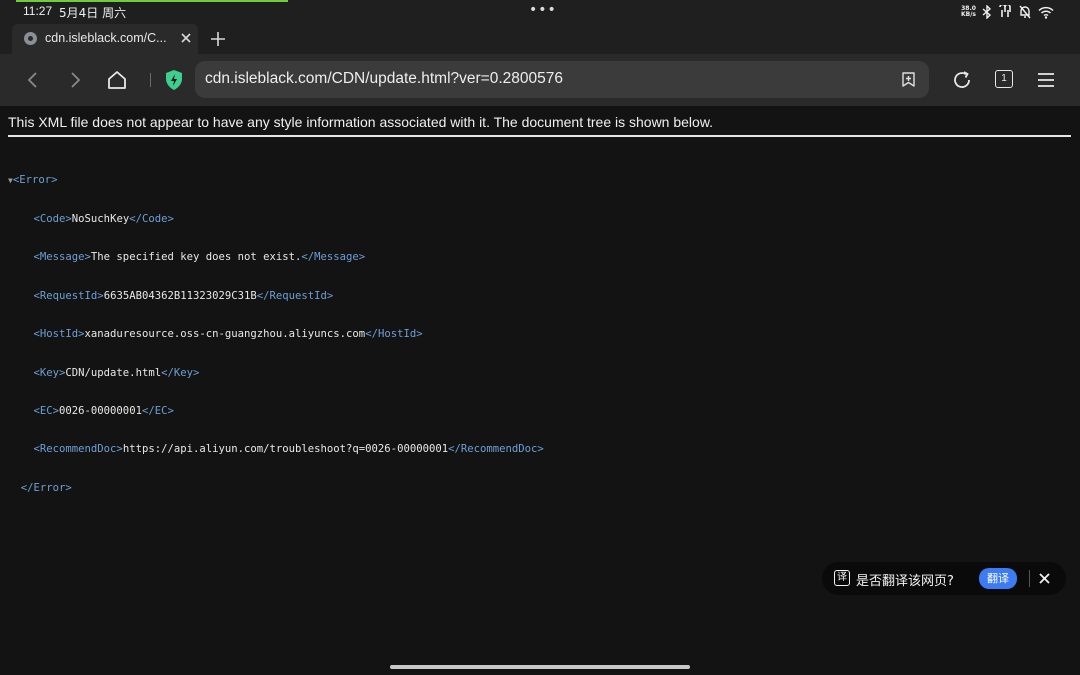  I want to click on home-icon, so click(117, 80).